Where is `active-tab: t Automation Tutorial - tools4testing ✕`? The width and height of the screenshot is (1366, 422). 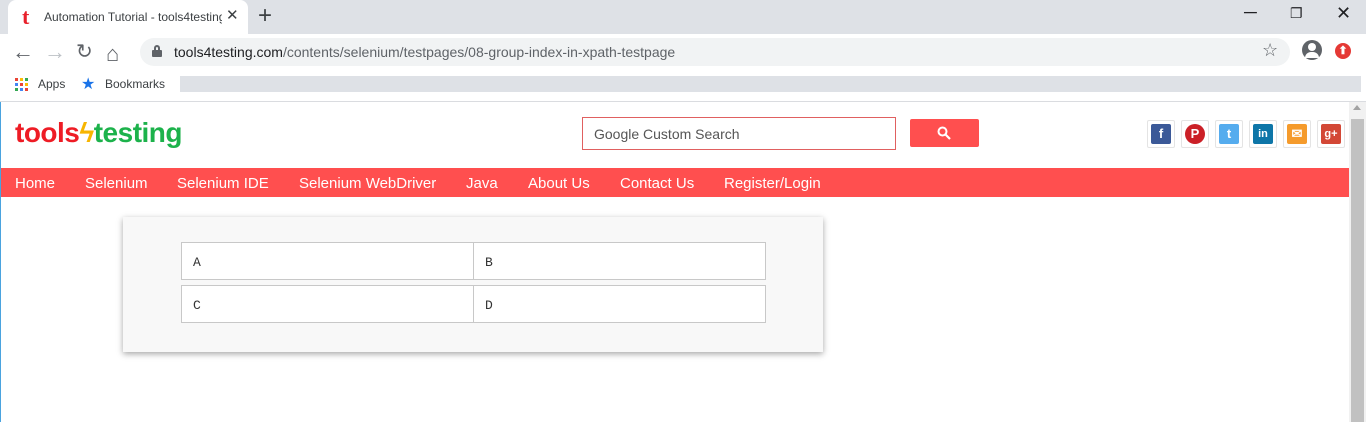 active-tab: t Automation Tutorial - tools4testing ✕ is located at coordinates (128, 17).